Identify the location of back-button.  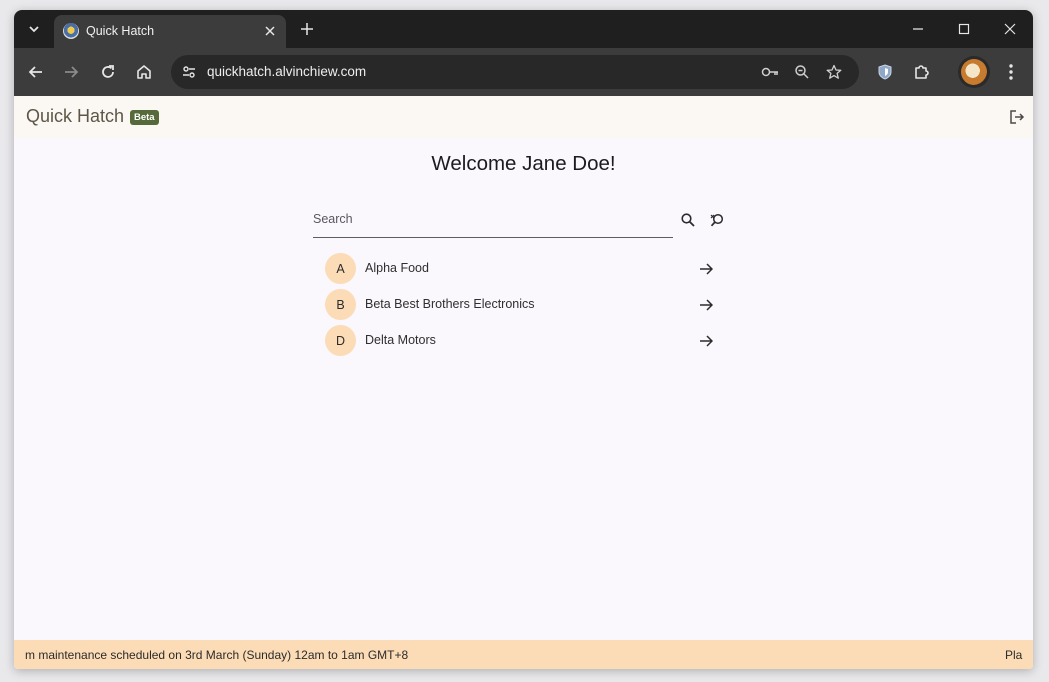
(36, 72).